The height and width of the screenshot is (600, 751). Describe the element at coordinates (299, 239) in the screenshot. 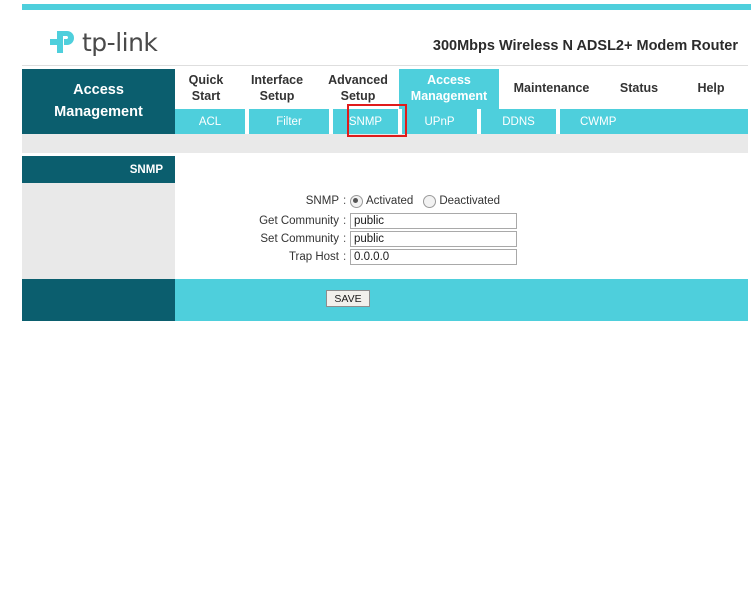

I see `label-set-community: Set Community` at that location.